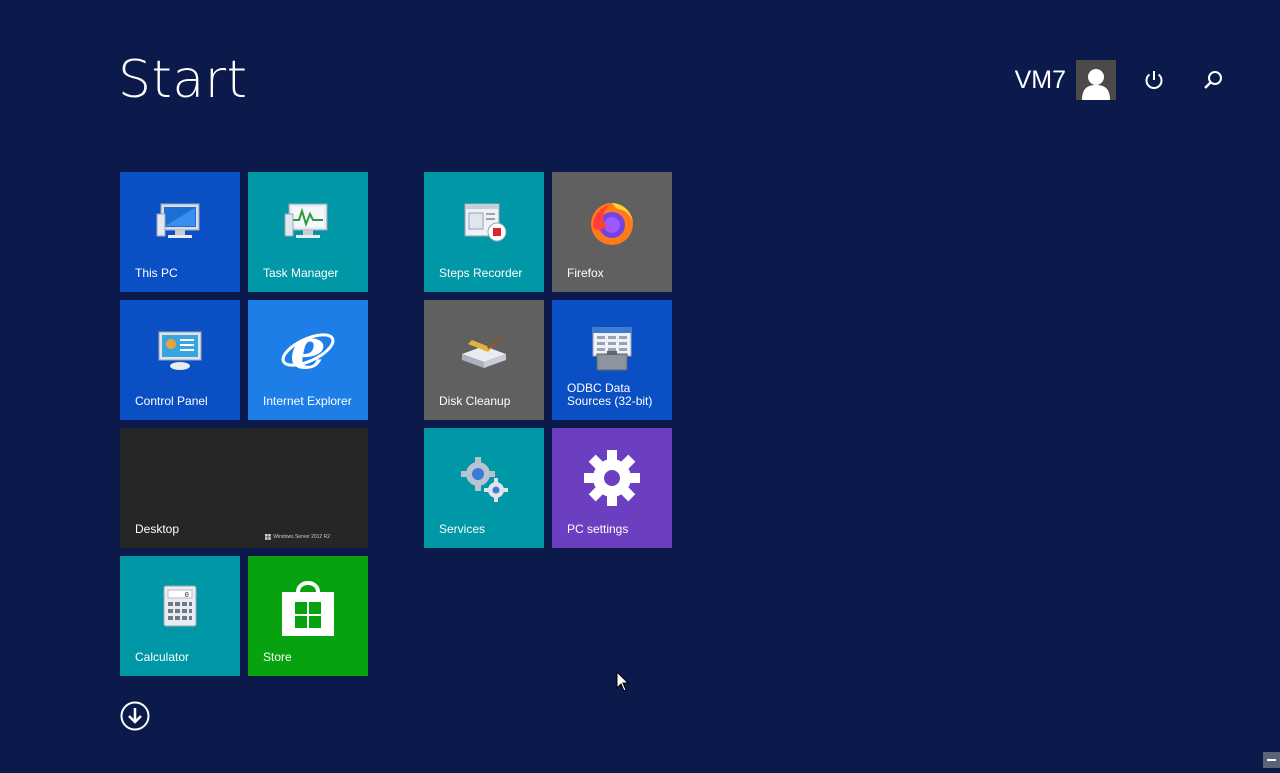  I want to click on arrow-down-circle-icon, so click(135, 716).